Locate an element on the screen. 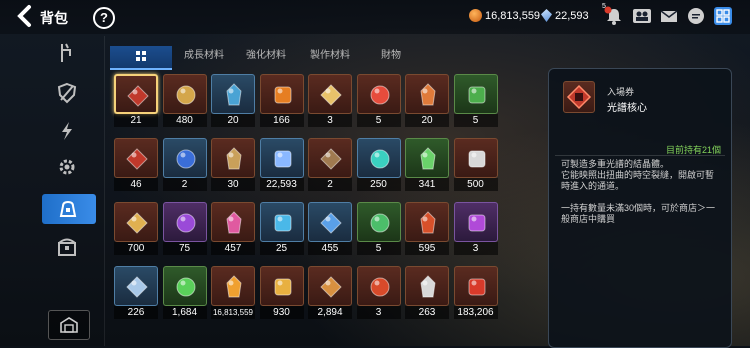  item-count: 2,894 is located at coordinates (330, 312).